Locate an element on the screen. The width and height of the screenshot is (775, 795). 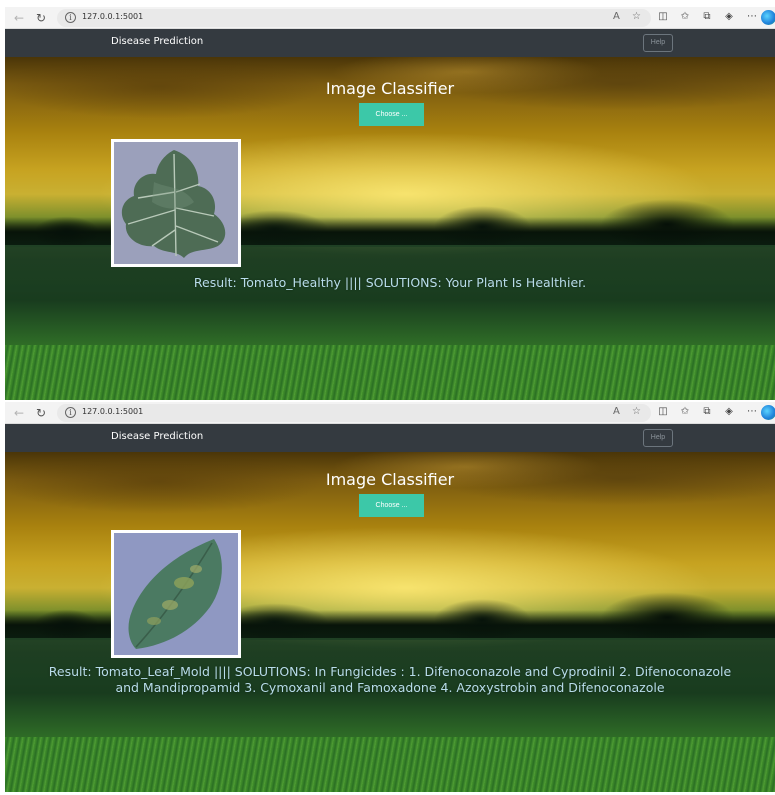
tomato-leaf-mold-image is located at coordinates (176, 594).